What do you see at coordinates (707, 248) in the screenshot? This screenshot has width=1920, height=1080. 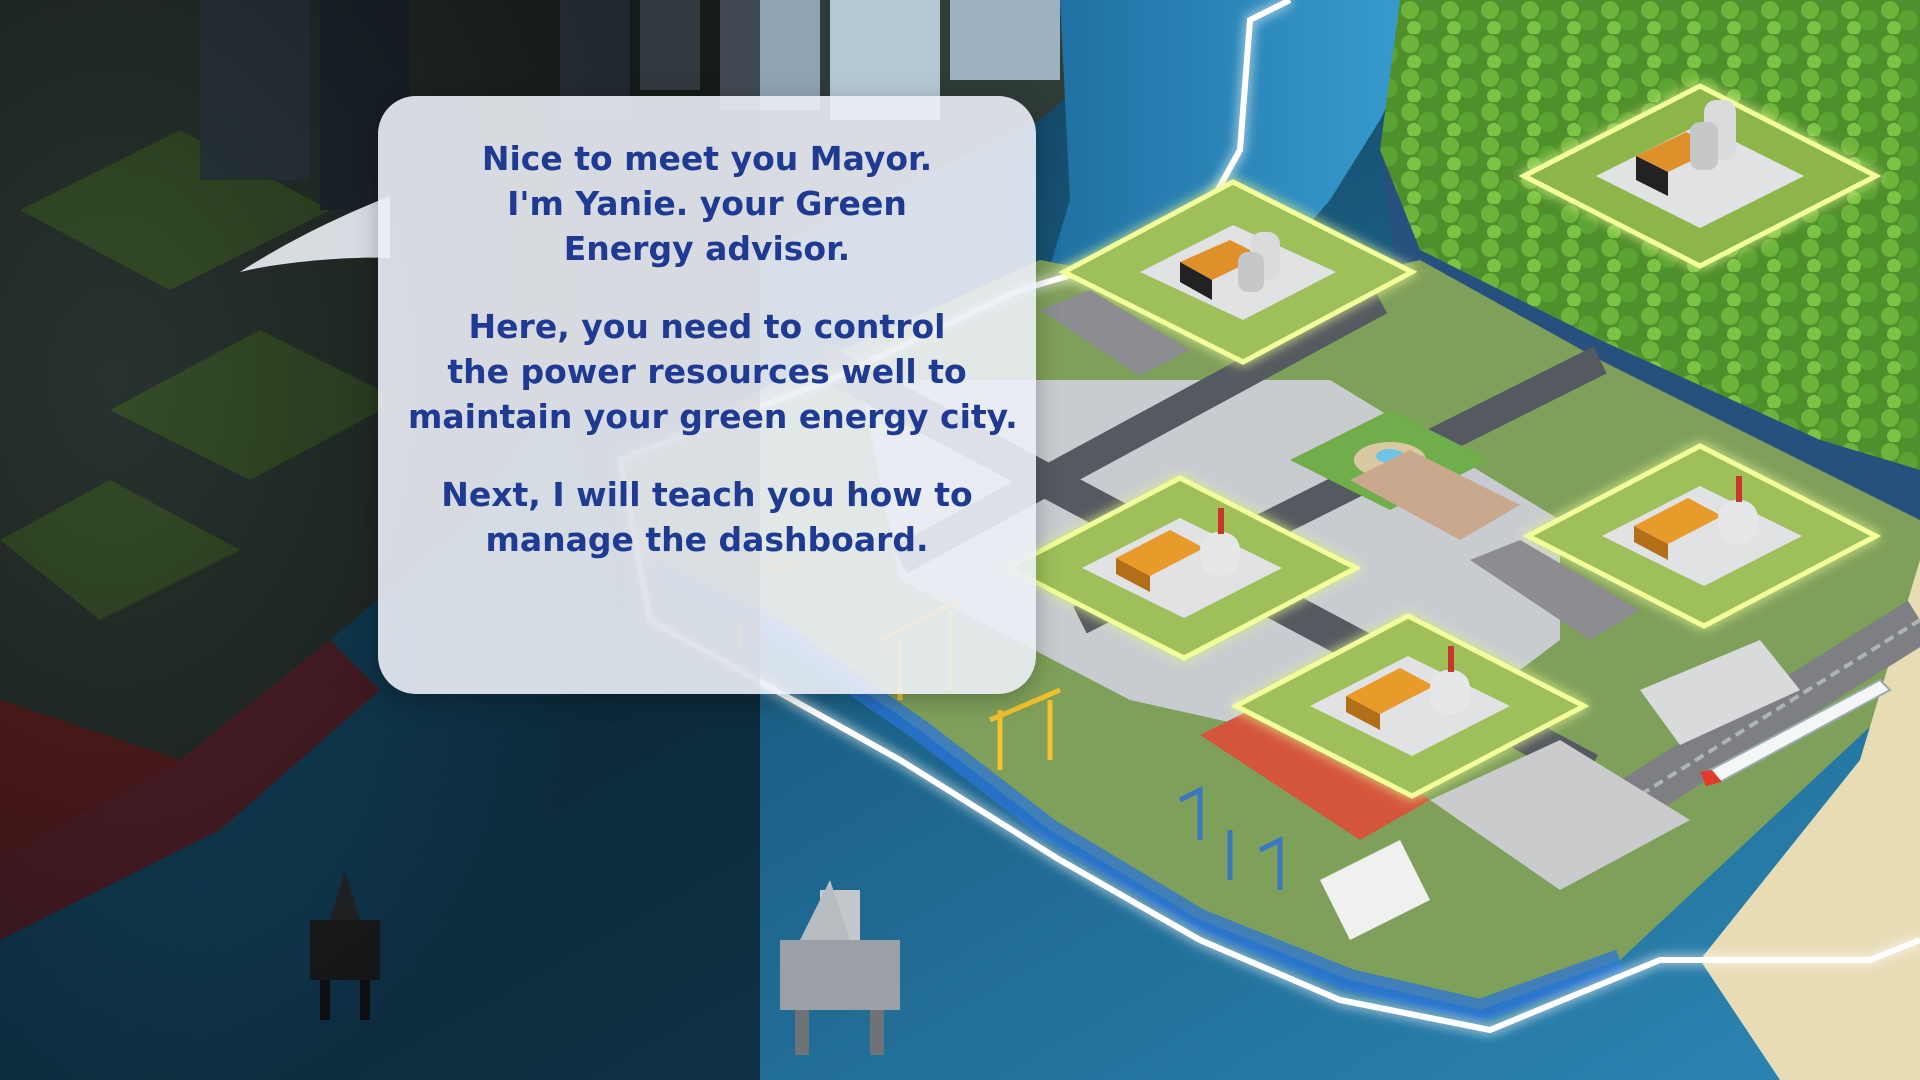 I see `dialog-line: Energy advisor.` at bounding box center [707, 248].